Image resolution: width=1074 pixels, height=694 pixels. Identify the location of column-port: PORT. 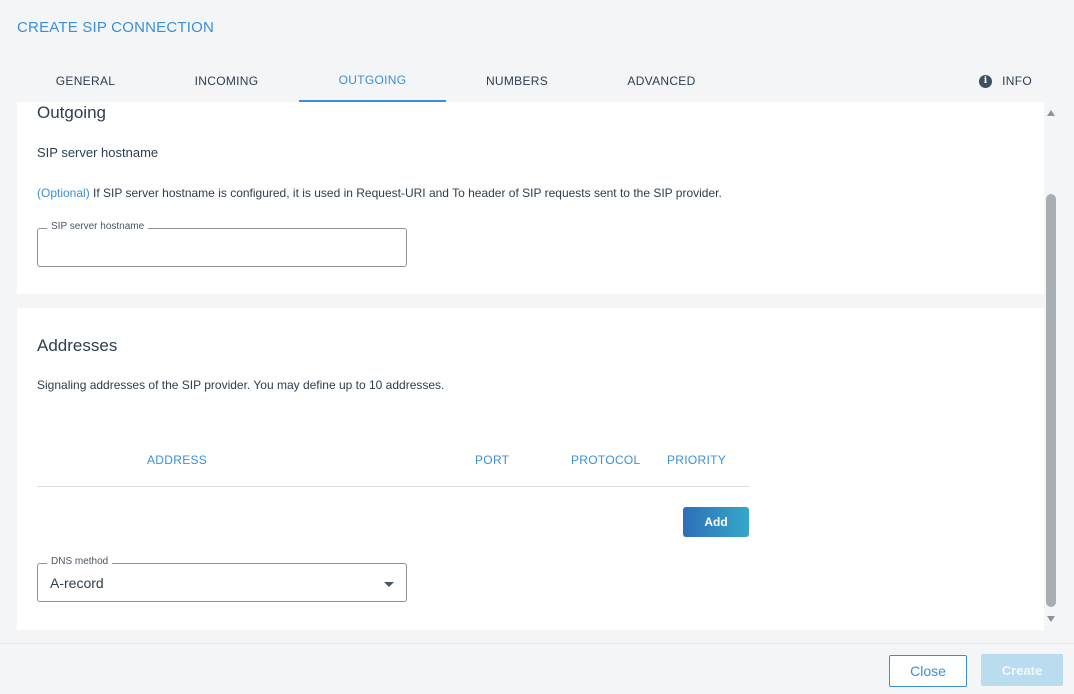
(492, 460).